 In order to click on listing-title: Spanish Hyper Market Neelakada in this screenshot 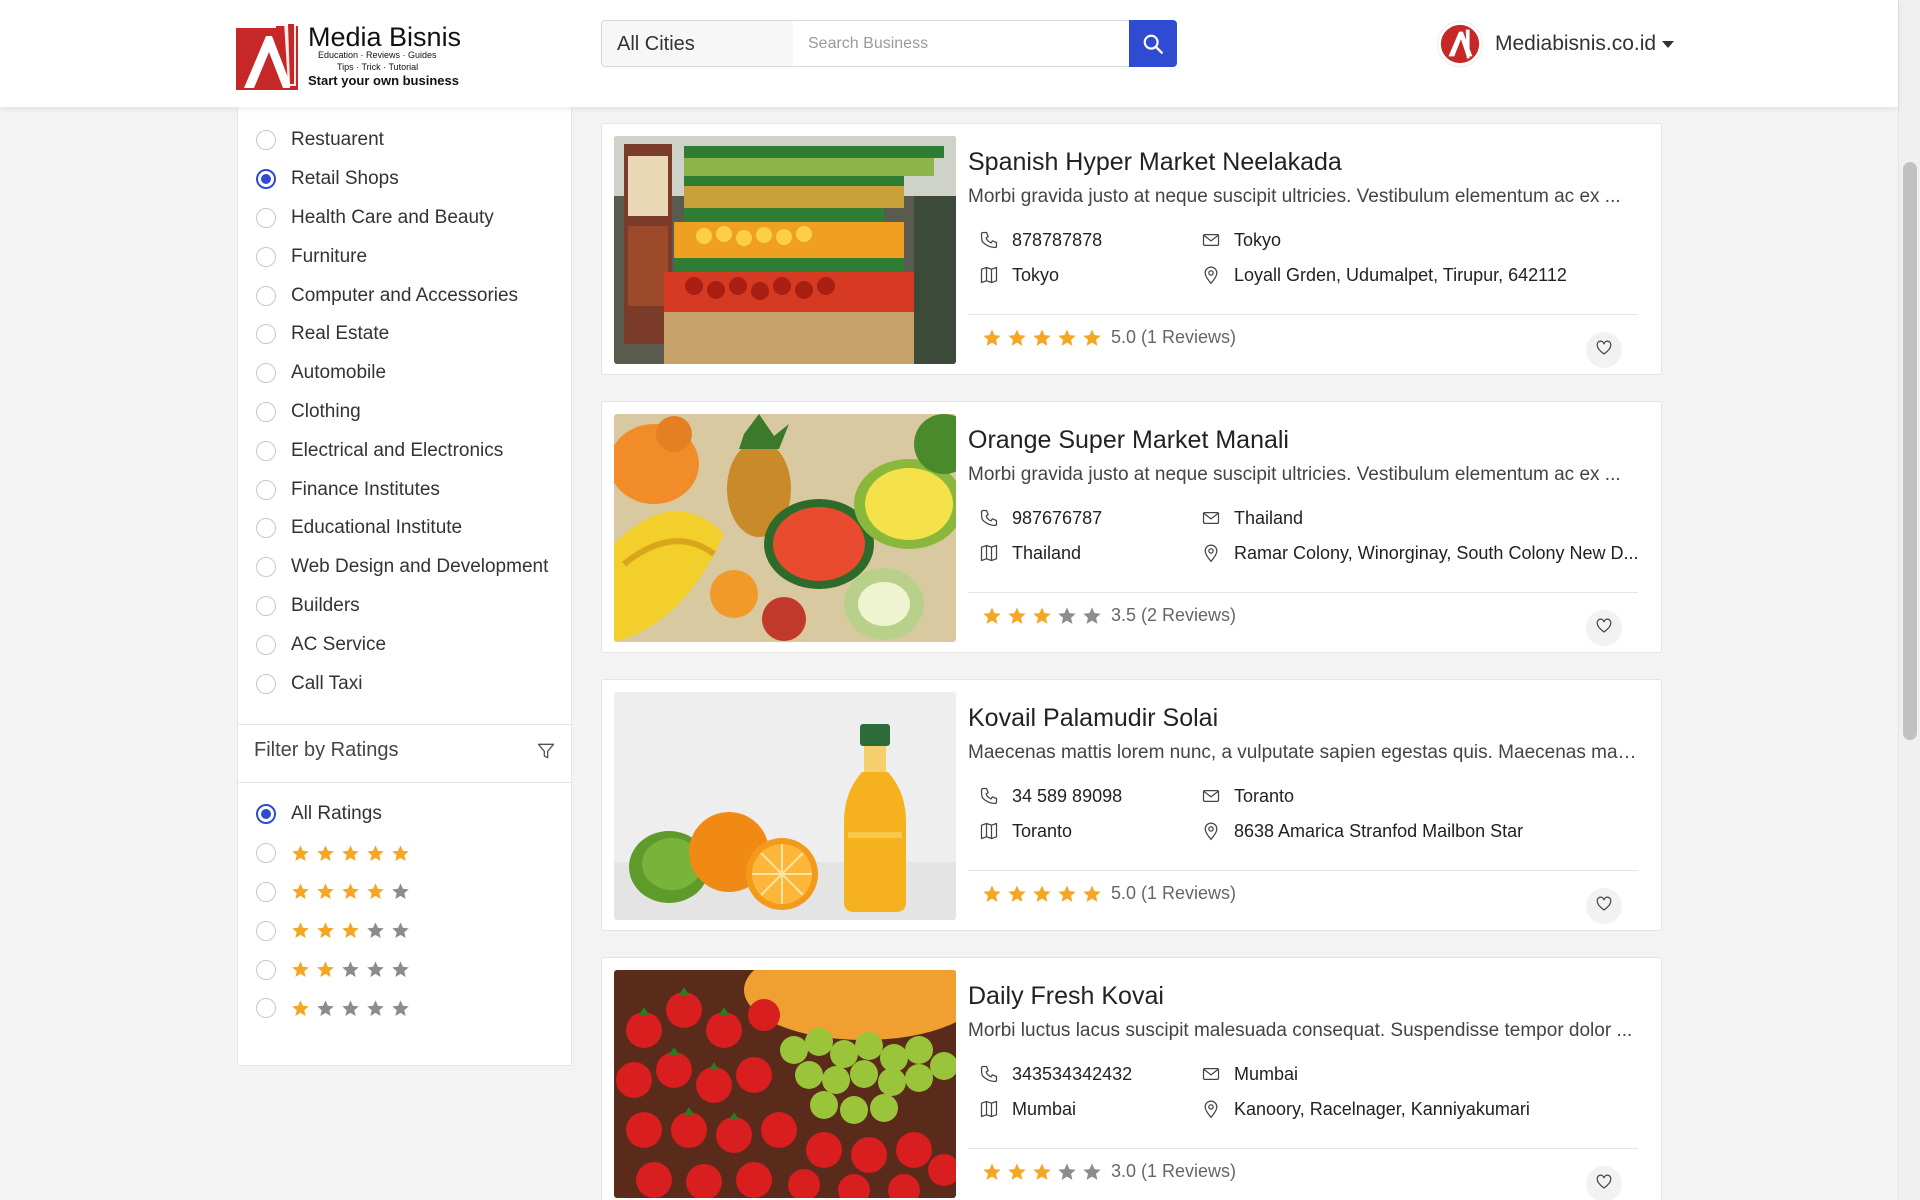, I will do `click(1155, 162)`.